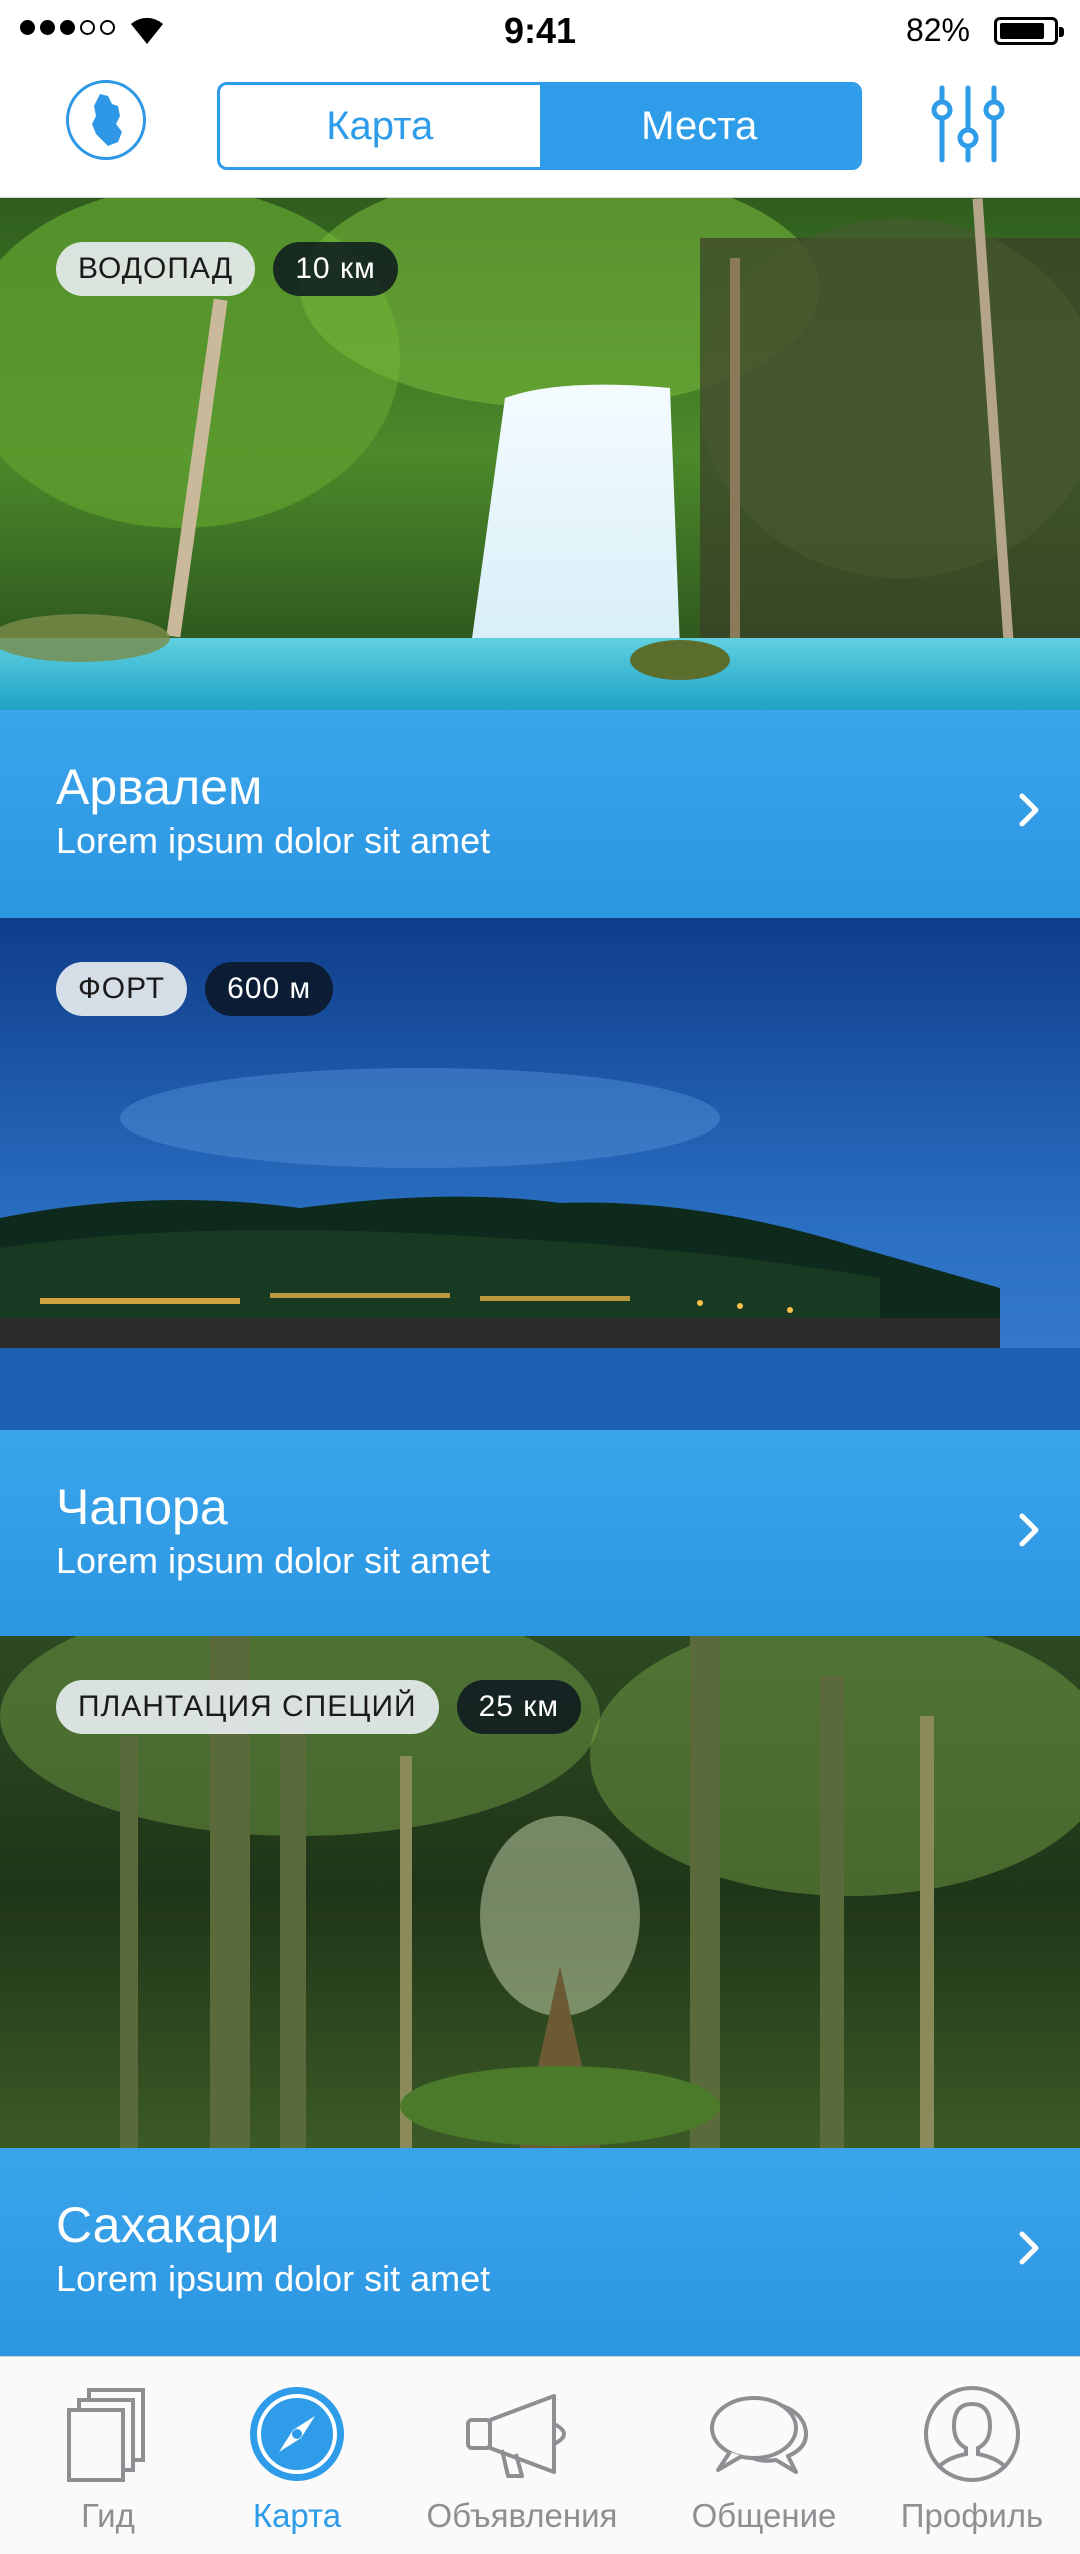 Image resolution: width=1080 pixels, height=2554 pixels. What do you see at coordinates (168, 2225) in the screenshot?
I see `place-title: Сахакари` at bounding box center [168, 2225].